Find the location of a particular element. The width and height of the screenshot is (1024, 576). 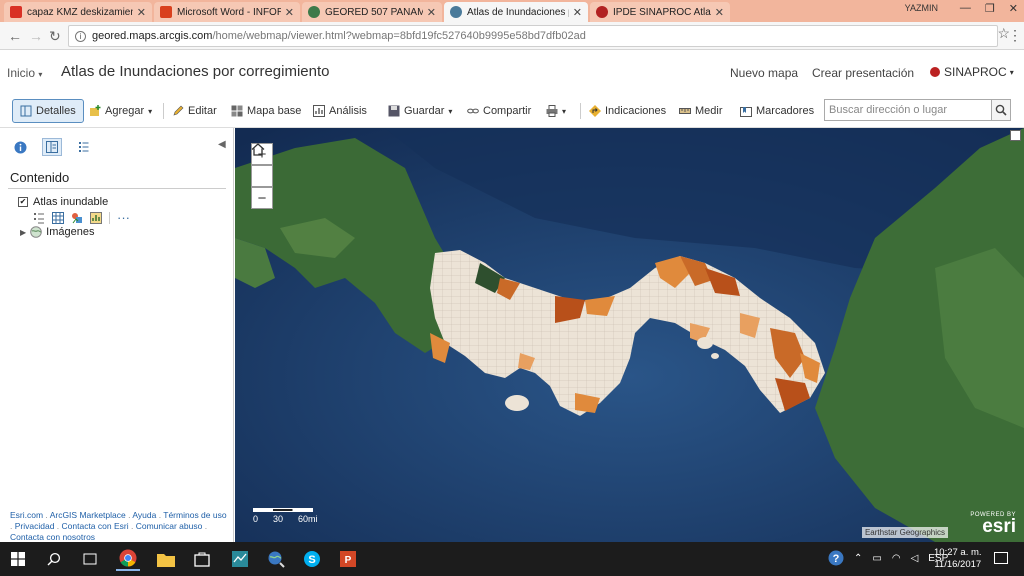

tab-title: IPDE SINAPROC Atlas de is located at coordinates (662, 12).